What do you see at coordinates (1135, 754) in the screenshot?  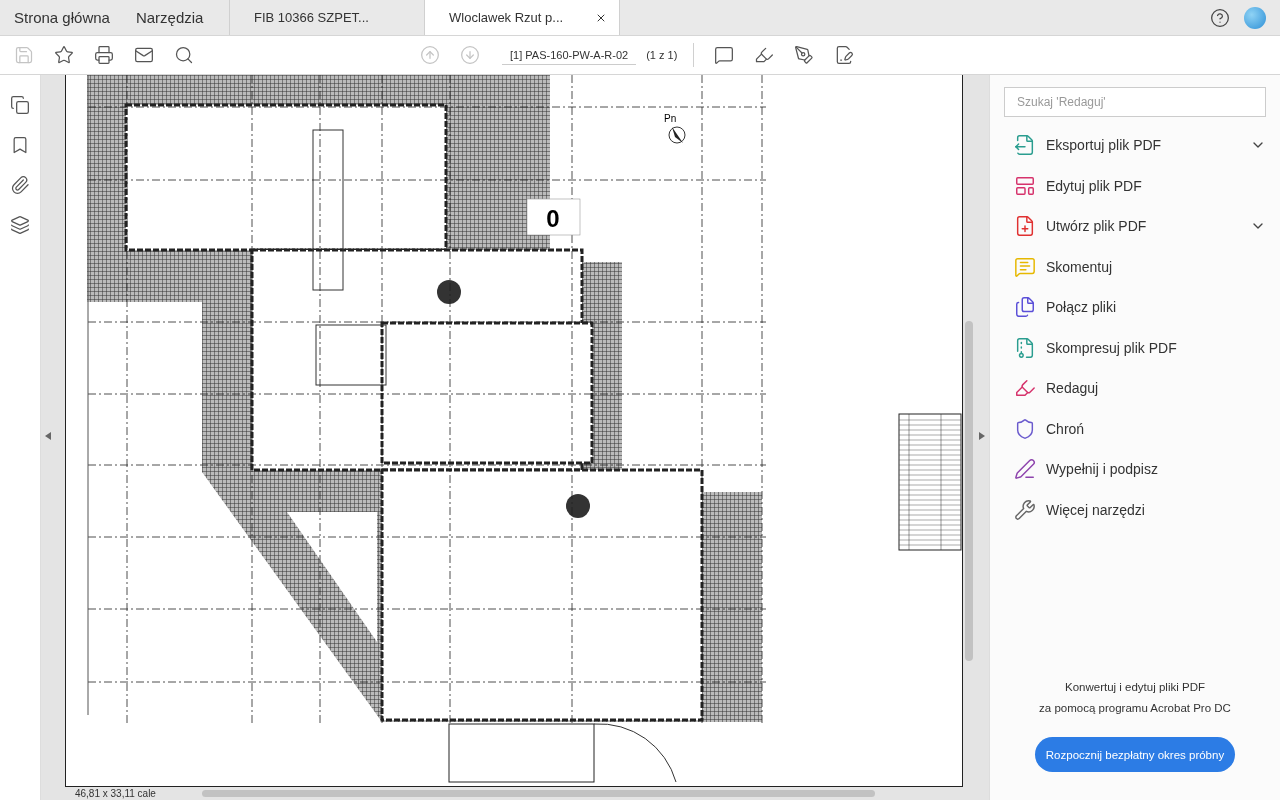 I see `trial-button: Rozpocznij bezpłatny okres próbny` at bounding box center [1135, 754].